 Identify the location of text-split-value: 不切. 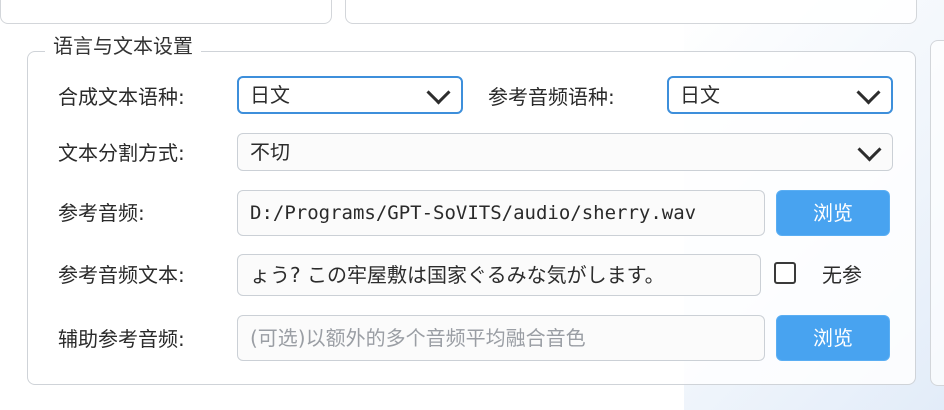
(270, 152).